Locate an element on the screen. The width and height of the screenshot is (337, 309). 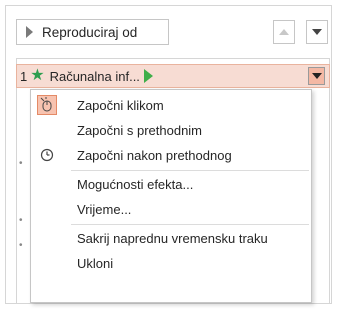
menu-item-label: Započni s prethodnim is located at coordinates (140, 130).